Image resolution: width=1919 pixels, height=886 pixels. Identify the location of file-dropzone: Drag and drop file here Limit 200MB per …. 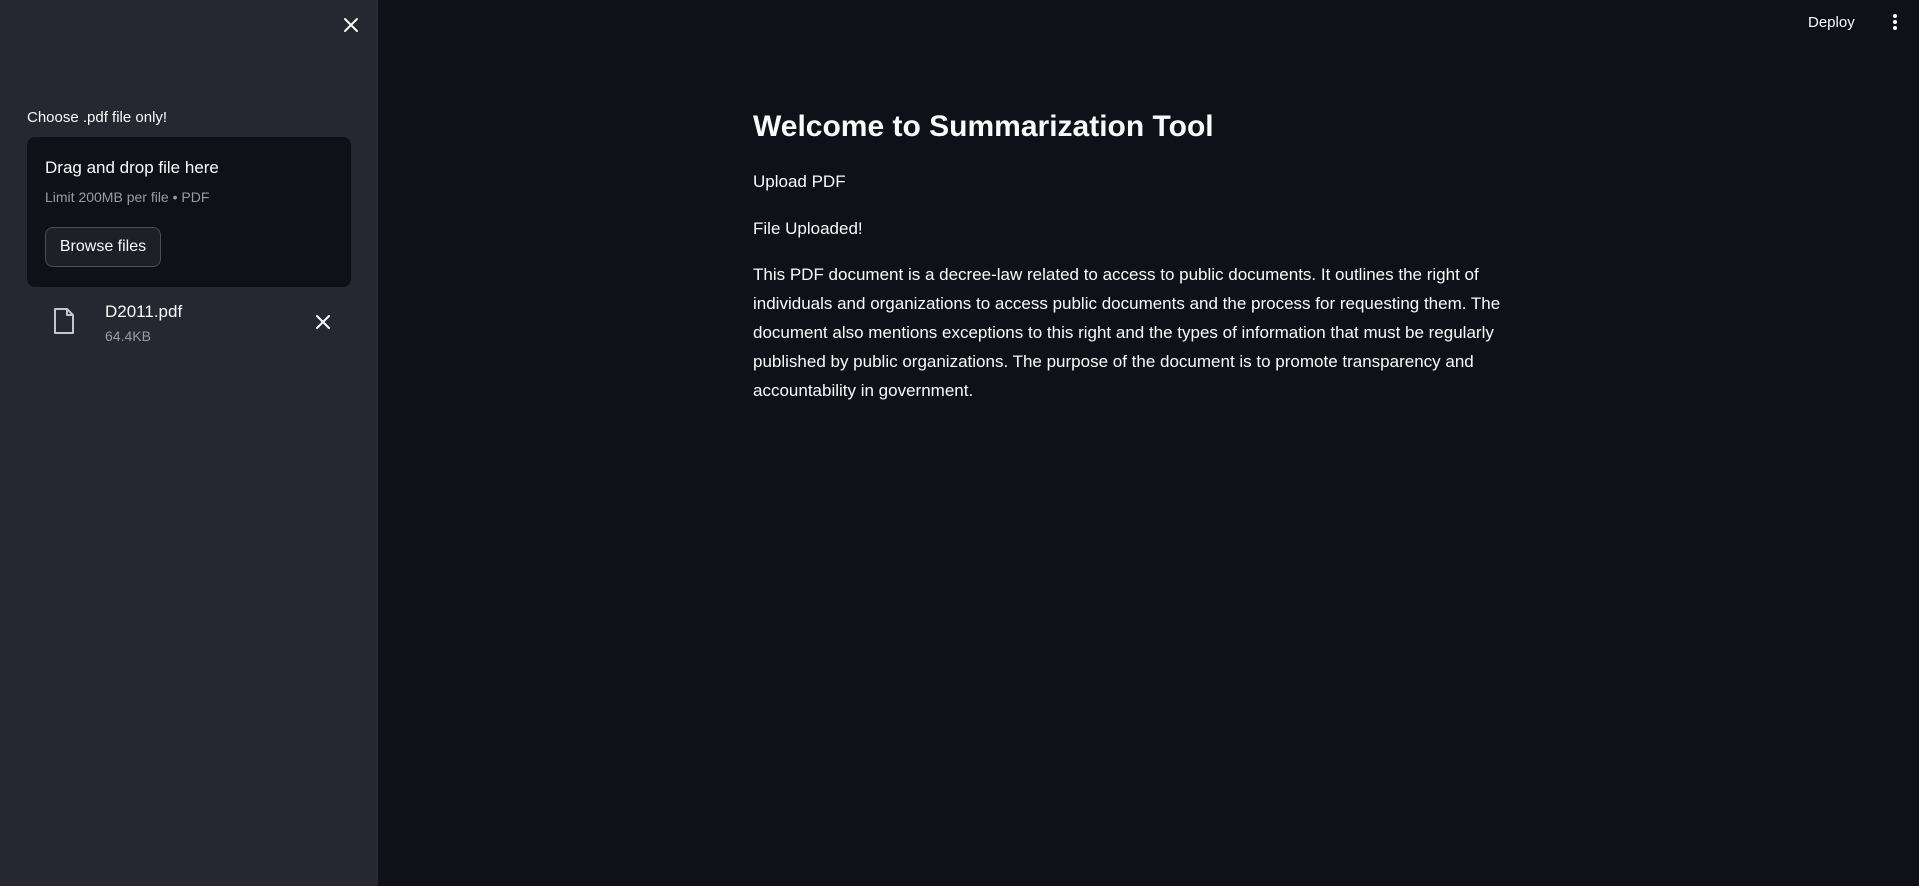
(189, 212).